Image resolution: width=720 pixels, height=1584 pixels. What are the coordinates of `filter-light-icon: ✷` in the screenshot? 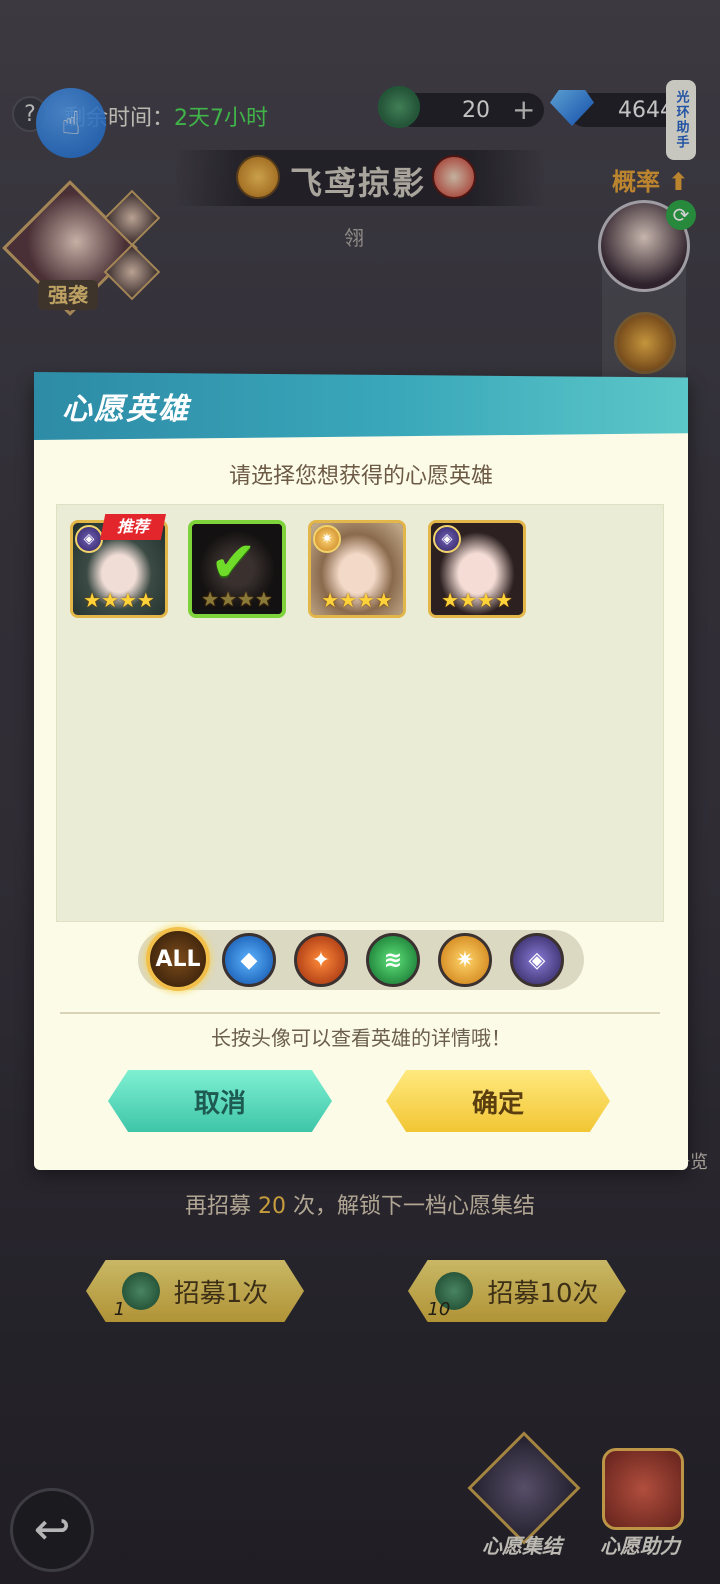 It's located at (465, 960).